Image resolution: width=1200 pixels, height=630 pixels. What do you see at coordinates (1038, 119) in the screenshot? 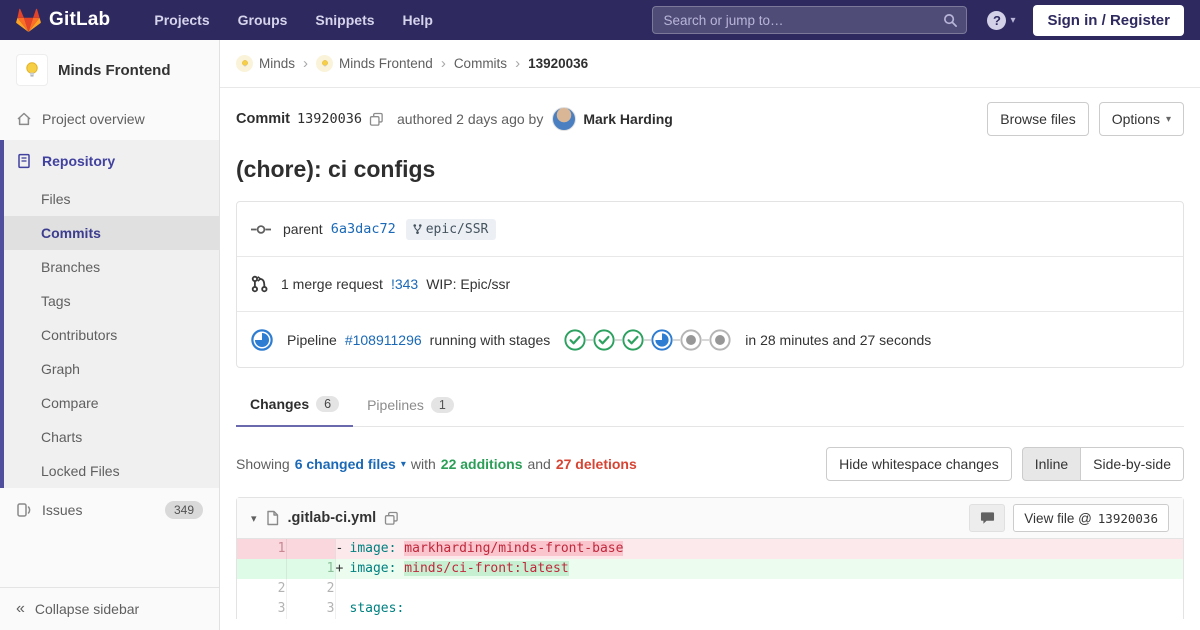
I see `browse-files-button: Browse files` at bounding box center [1038, 119].